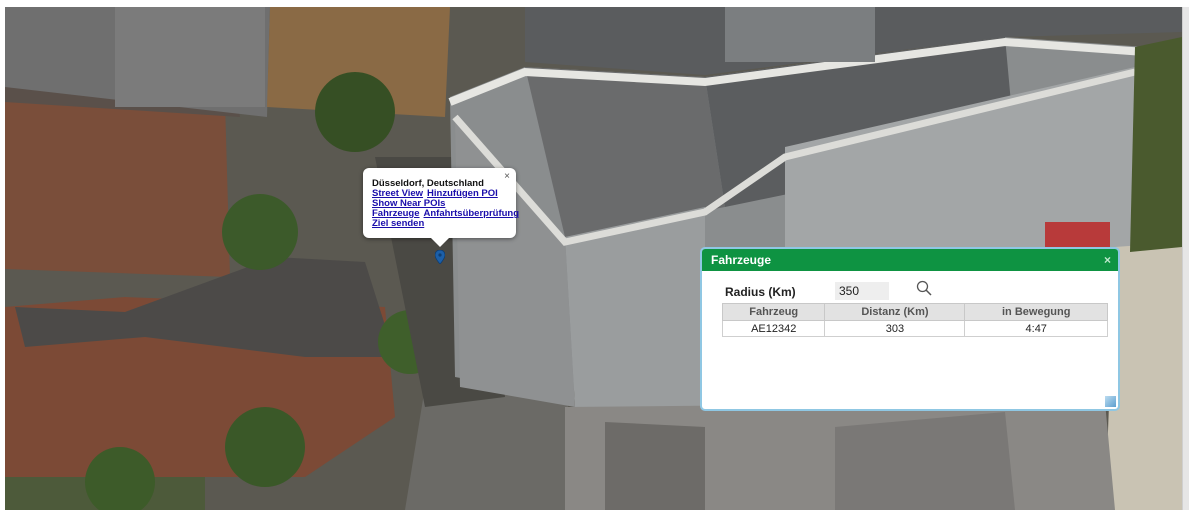  Describe the element at coordinates (741, 260) in the screenshot. I see `dialog-title: Fahrzeuge` at that location.